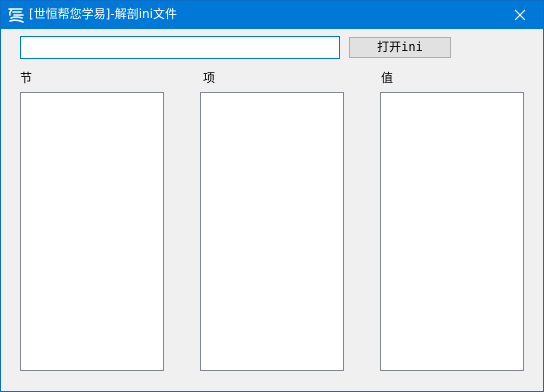  Describe the element at coordinates (26, 78) in the screenshot. I see `section-column-label: 节` at that location.